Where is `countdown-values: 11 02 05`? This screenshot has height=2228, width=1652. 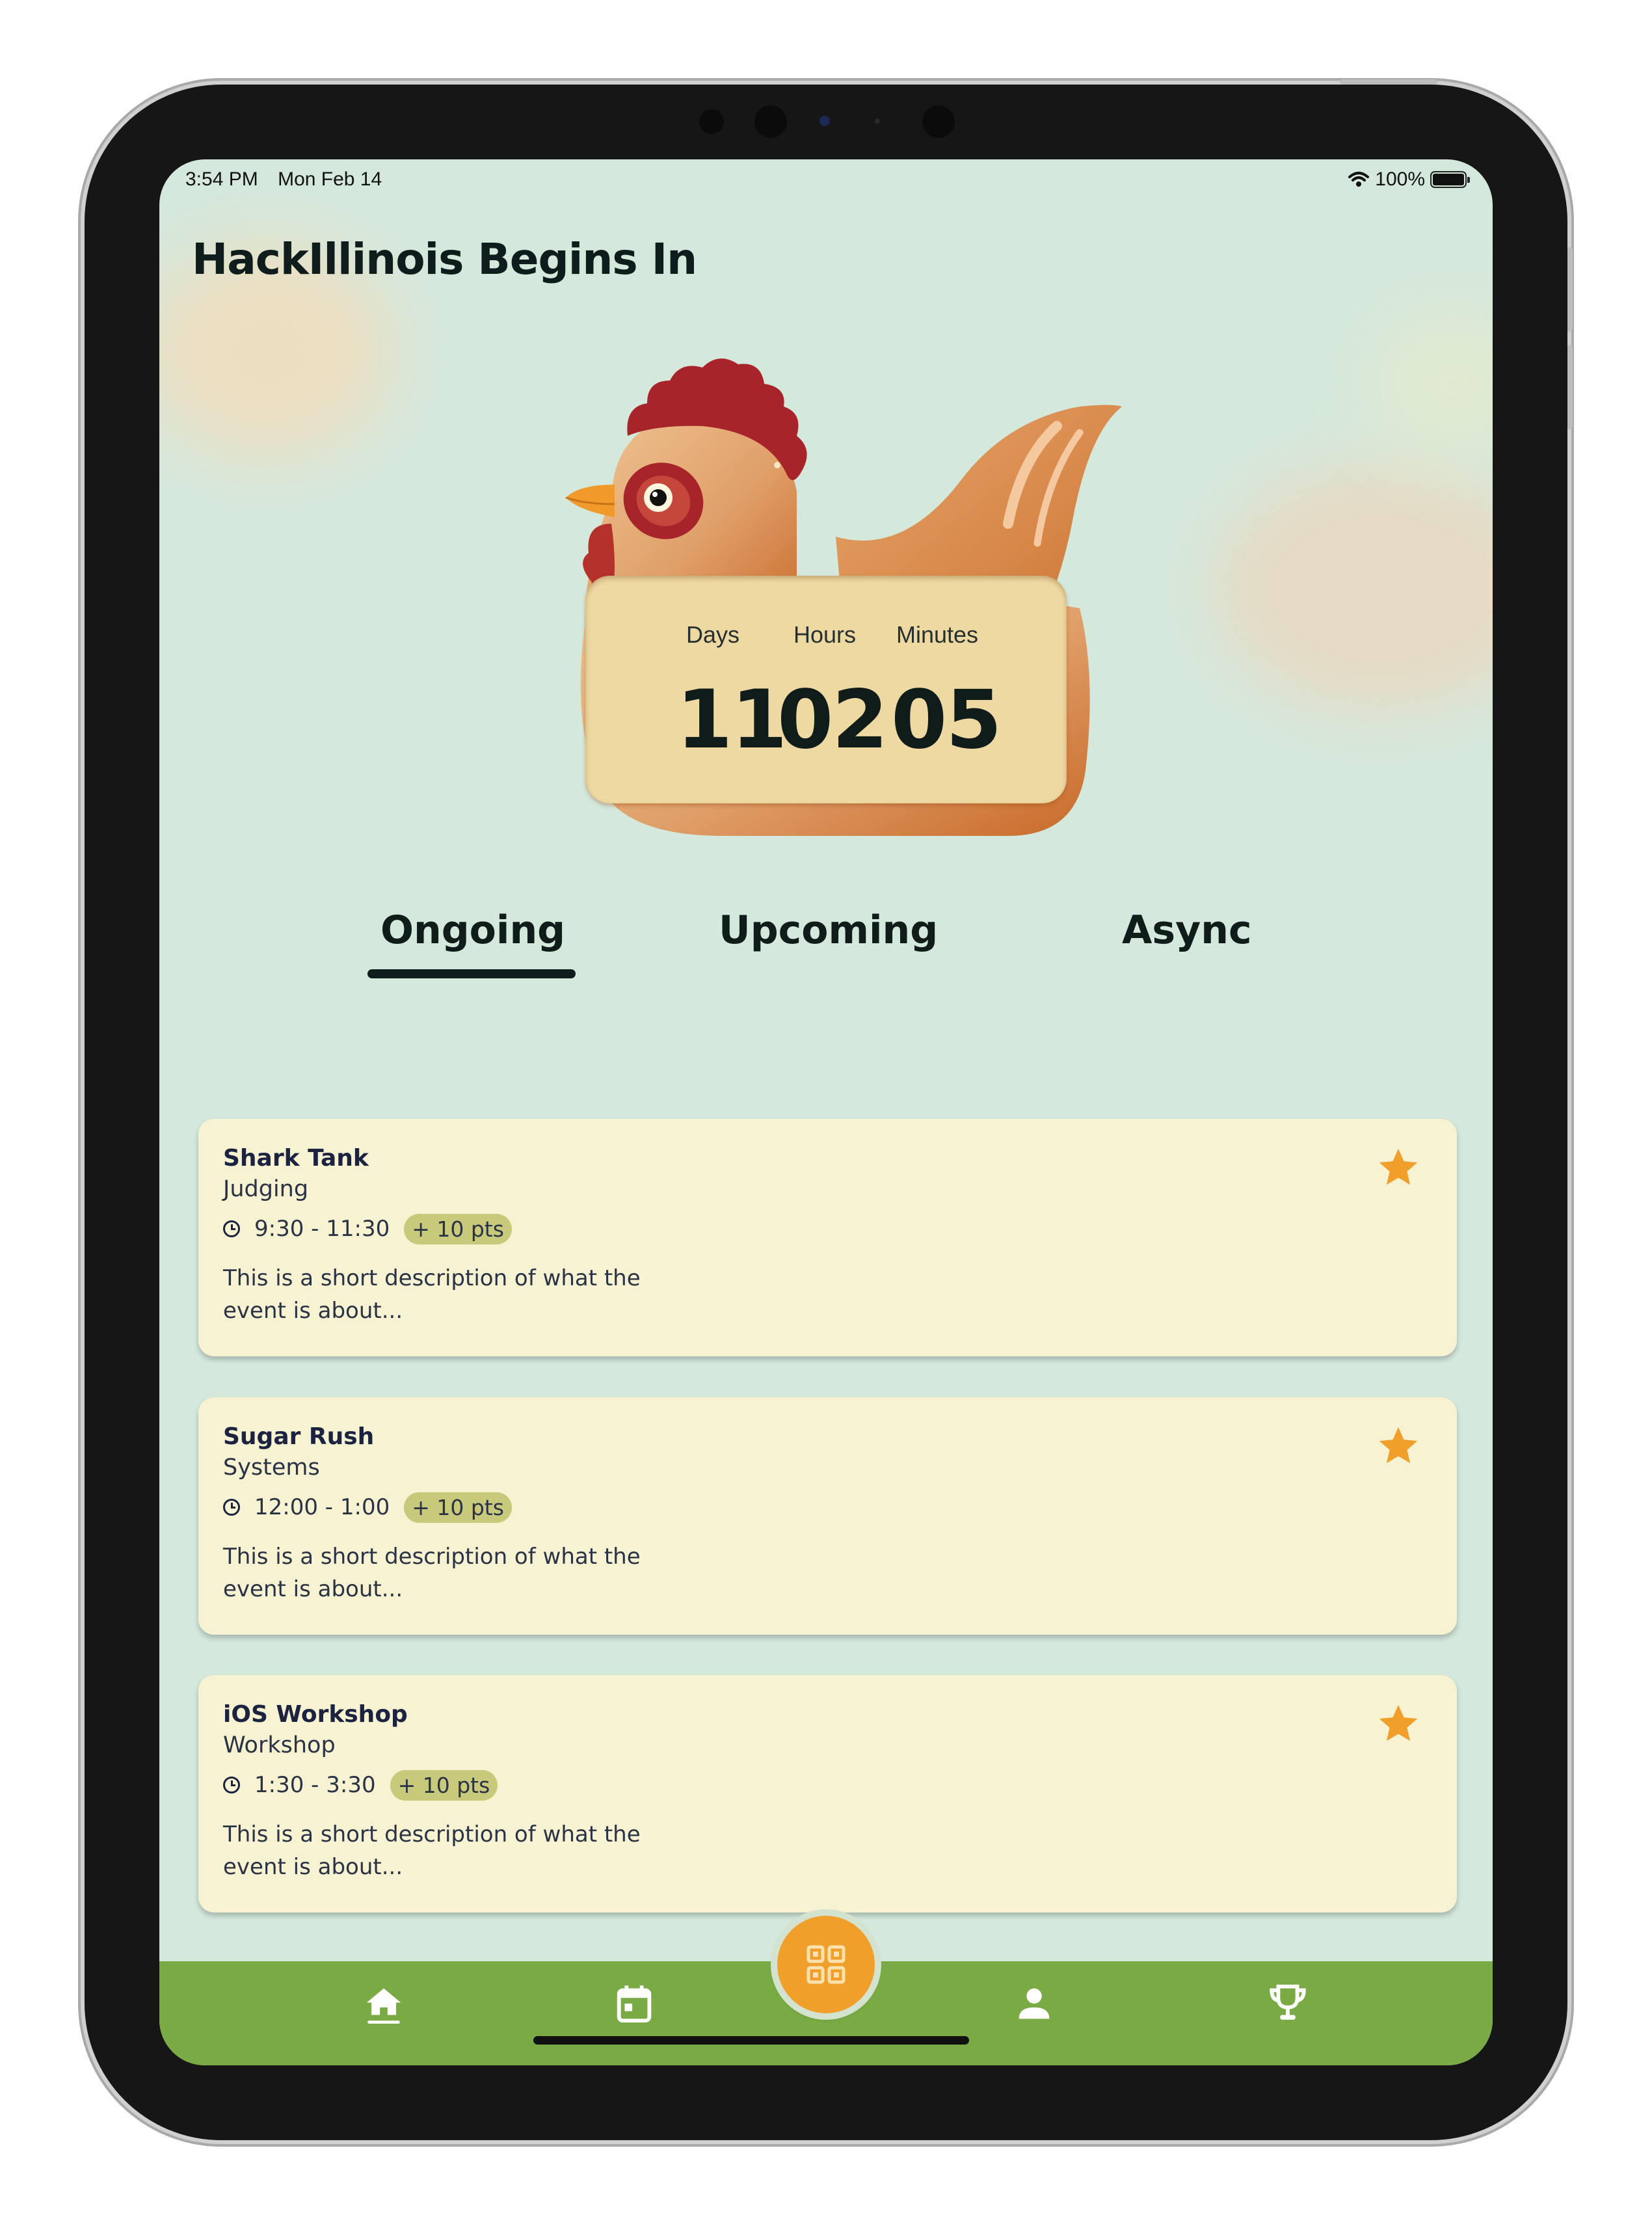 countdown-values: 11 02 05 is located at coordinates (826, 720).